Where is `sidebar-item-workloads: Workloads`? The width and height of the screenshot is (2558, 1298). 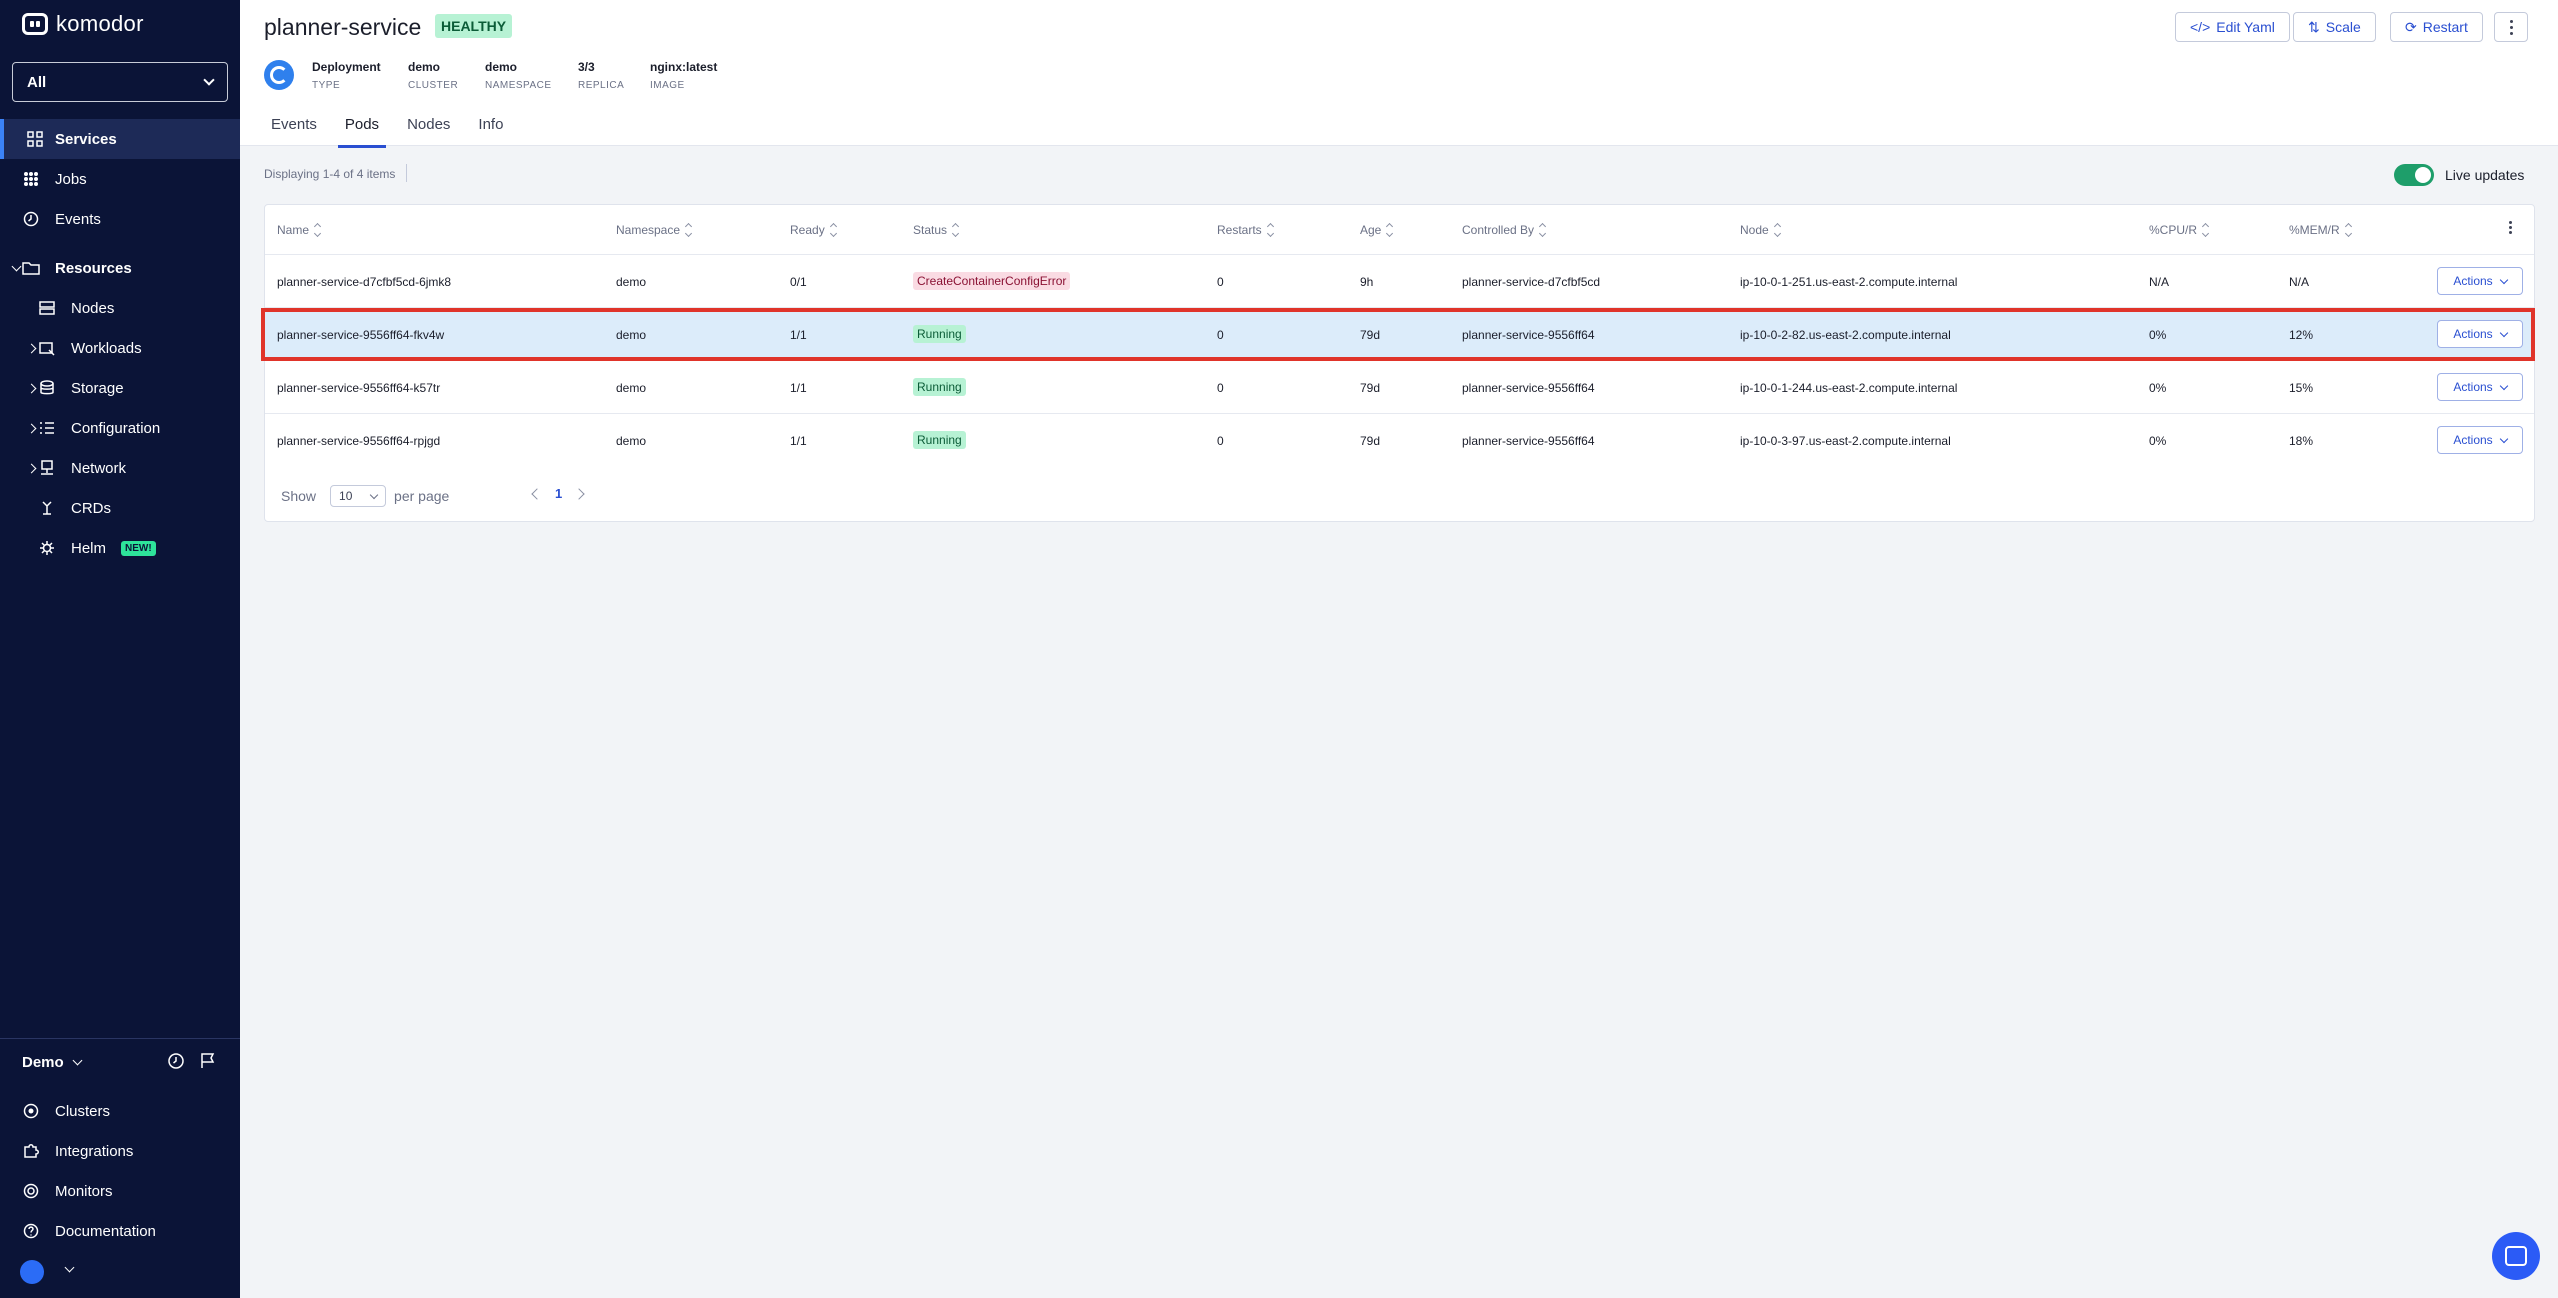 sidebar-item-workloads: Workloads is located at coordinates (120, 348).